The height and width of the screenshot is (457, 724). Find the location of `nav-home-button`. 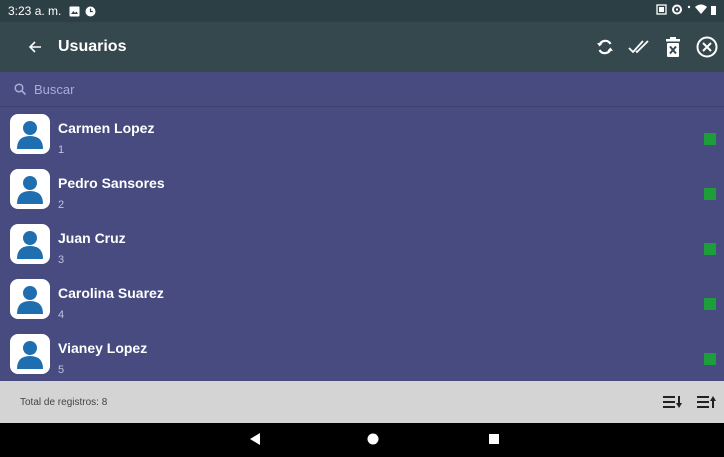

nav-home-button is located at coordinates (373, 441).